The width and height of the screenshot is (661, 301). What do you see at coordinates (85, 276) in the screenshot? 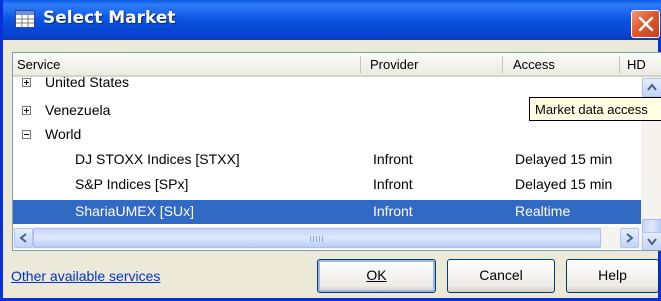
I see `other-services-link: Other available services` at bounding box center [85, 276].